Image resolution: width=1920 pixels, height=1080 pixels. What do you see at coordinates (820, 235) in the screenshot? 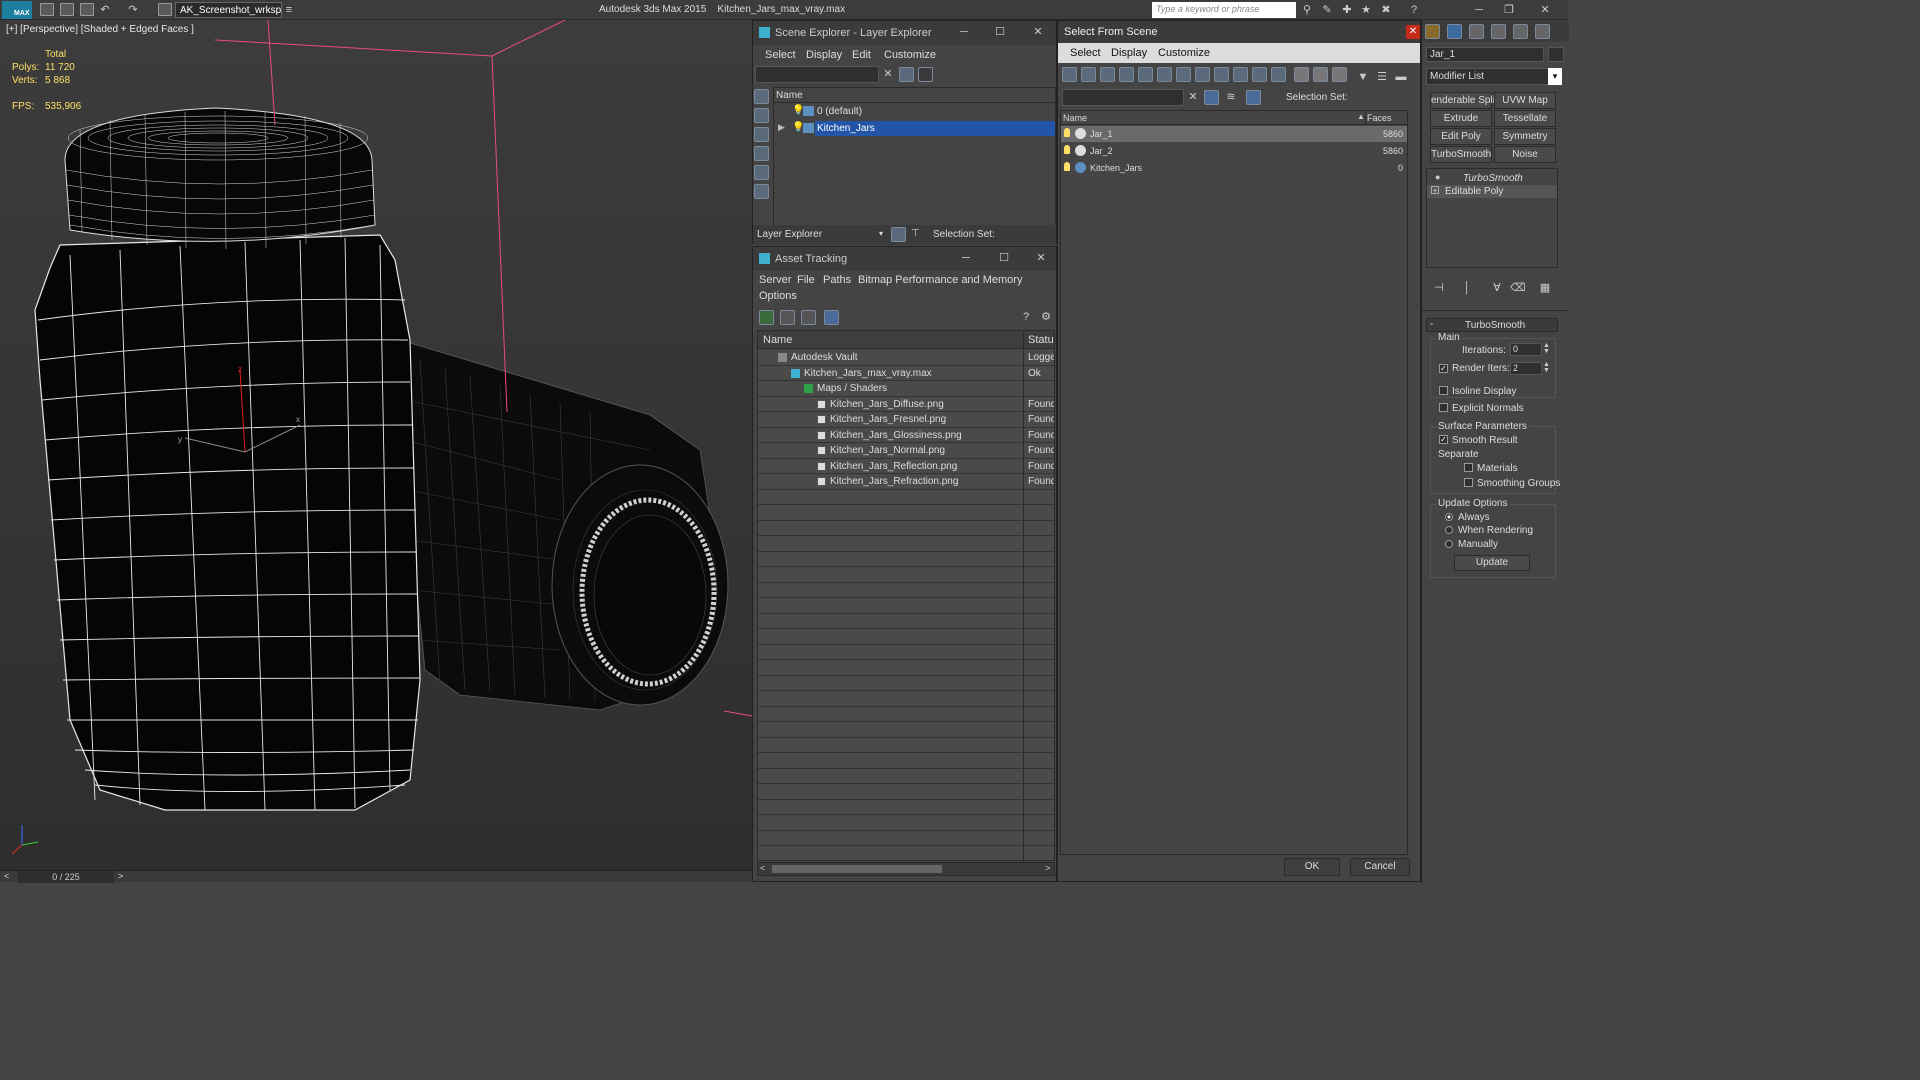
I see `explorer-type-dropdown: Layer Explorer` at bounding box center [820, 235].